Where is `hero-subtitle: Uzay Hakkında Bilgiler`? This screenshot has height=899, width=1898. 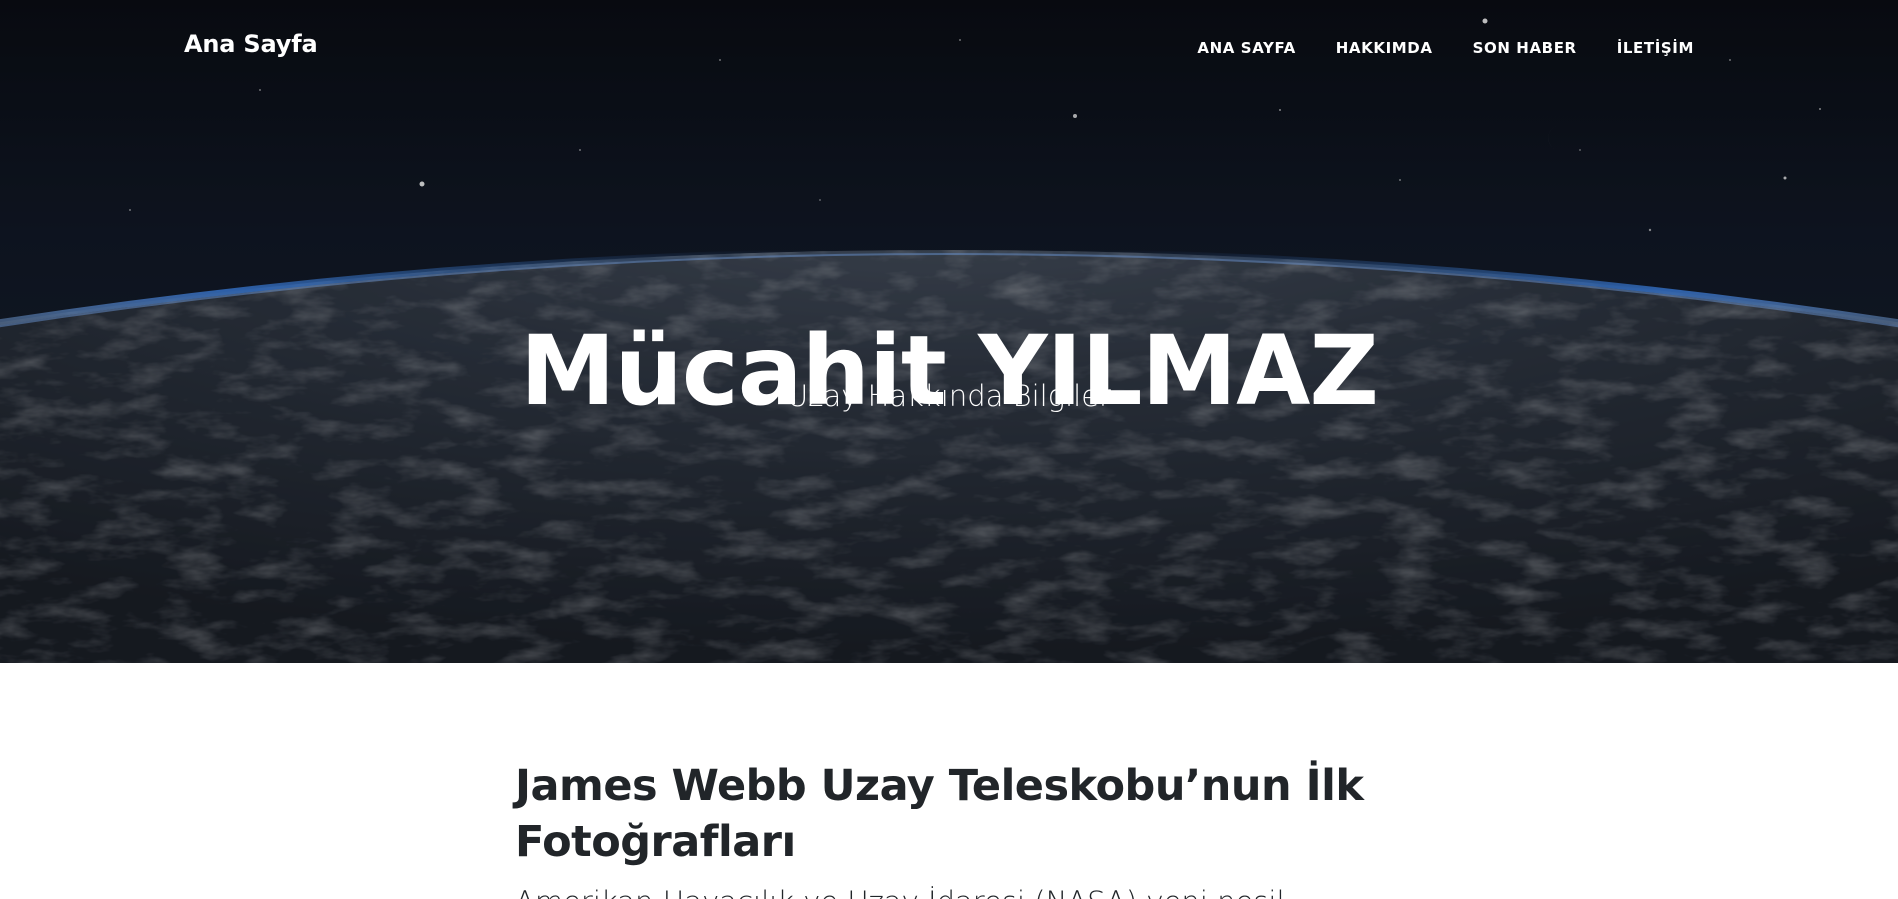 hero-subtitle: Uzay Hakkında Bilgiler is located at coordinates (949, 396).